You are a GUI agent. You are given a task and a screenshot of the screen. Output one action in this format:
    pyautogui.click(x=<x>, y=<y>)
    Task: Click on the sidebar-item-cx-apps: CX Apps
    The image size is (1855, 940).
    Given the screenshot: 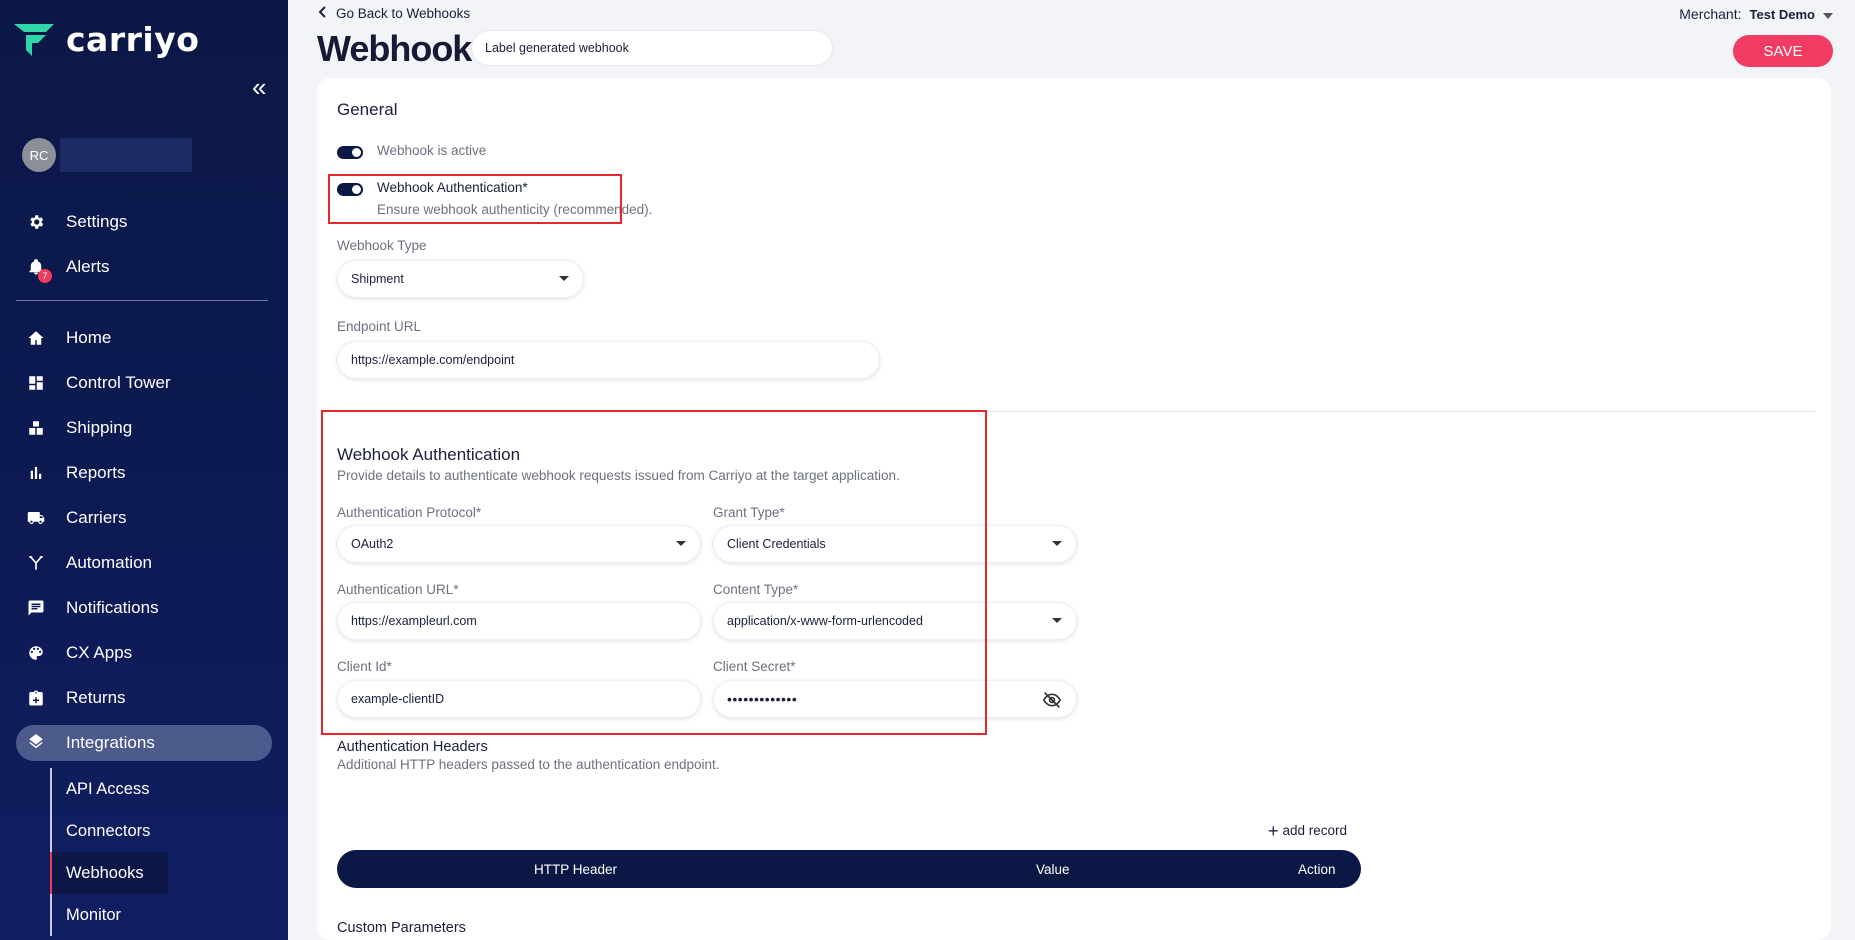 What is the action you would take?
    pyautogui.click(x=144, y=653)
    